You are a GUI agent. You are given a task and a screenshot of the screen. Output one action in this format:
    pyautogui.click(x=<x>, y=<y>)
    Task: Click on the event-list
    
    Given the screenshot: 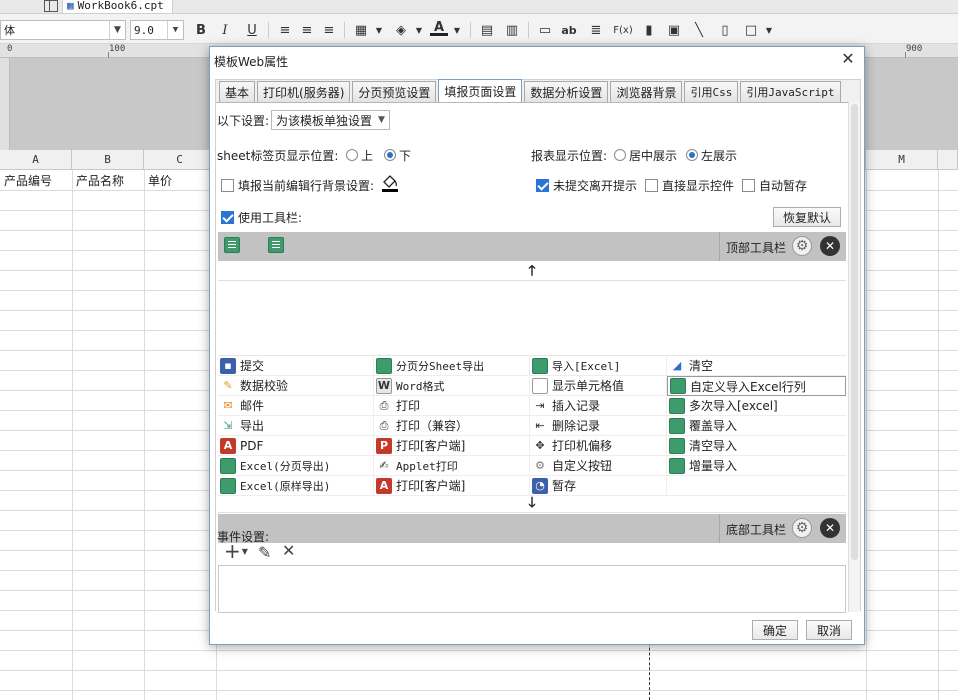 What is the action you would take?
    pyautogui.click(x=532, y=589)
    